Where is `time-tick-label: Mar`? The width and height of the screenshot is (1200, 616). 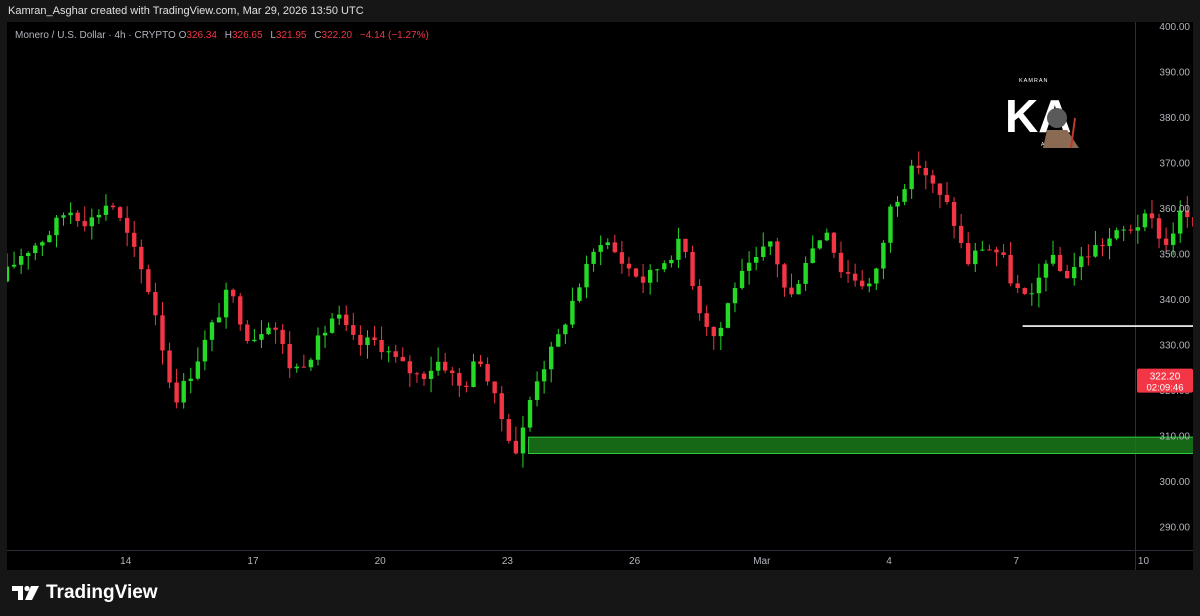 time-tick-label: Mar is located at coordinates (762, 561).